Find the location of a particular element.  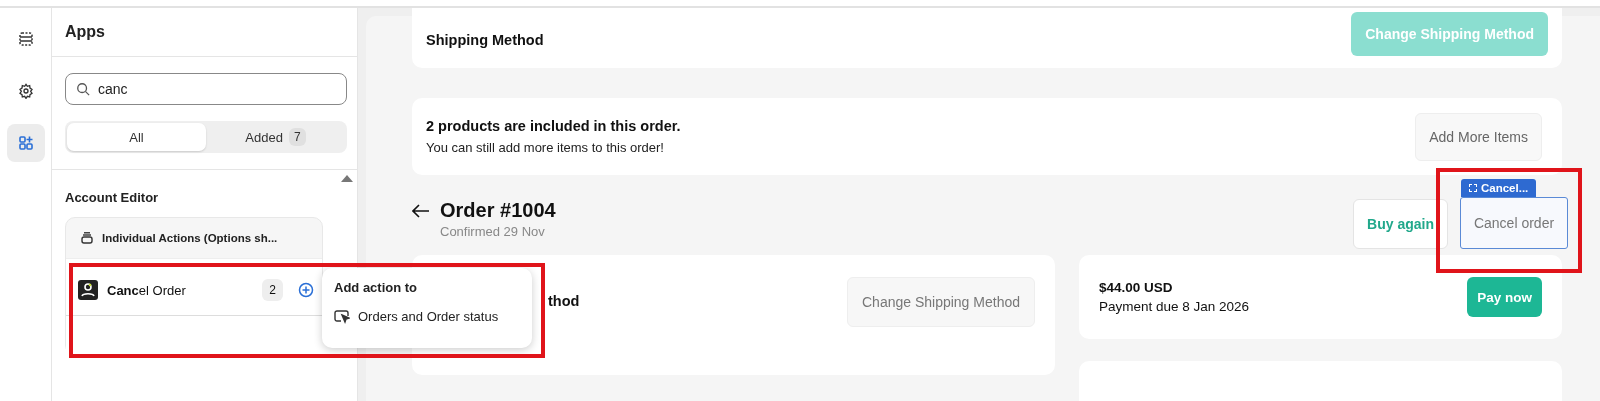

popup-option: Orders and Order status is located at coordinates (427, 316).